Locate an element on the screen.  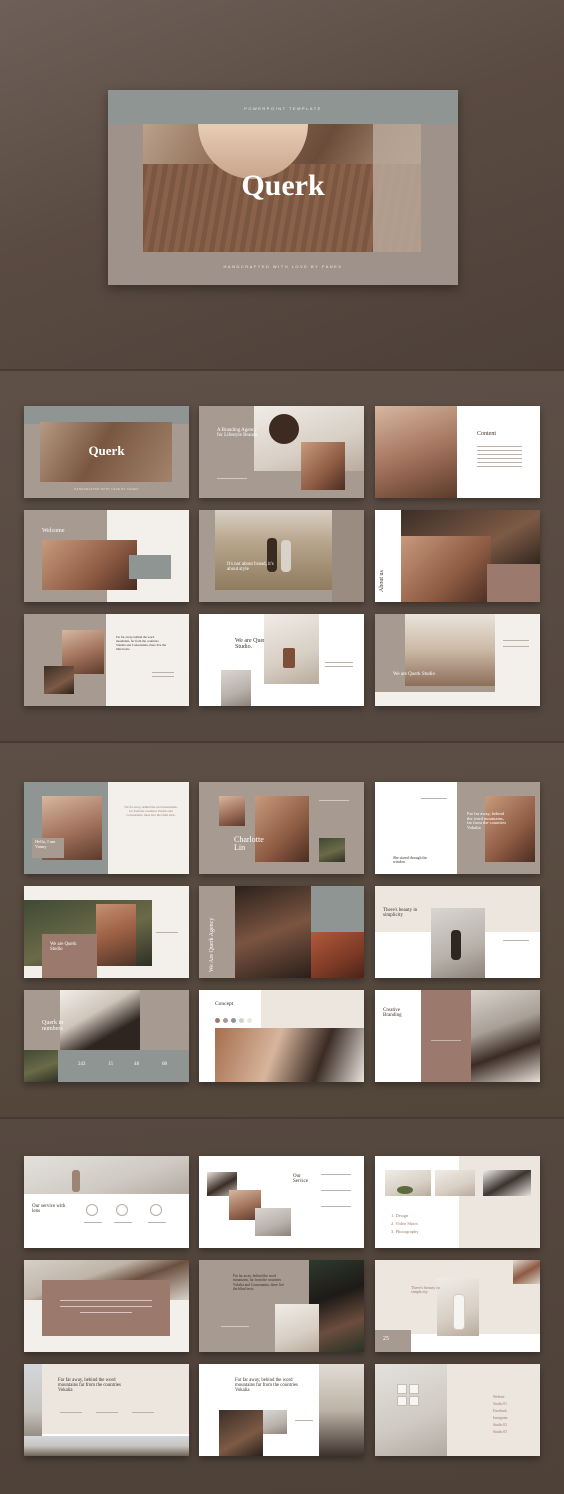
slide-1-1: Querk HANDCRAFTED WITH LOVE BY FANEX is located at coordinates (106, 452).